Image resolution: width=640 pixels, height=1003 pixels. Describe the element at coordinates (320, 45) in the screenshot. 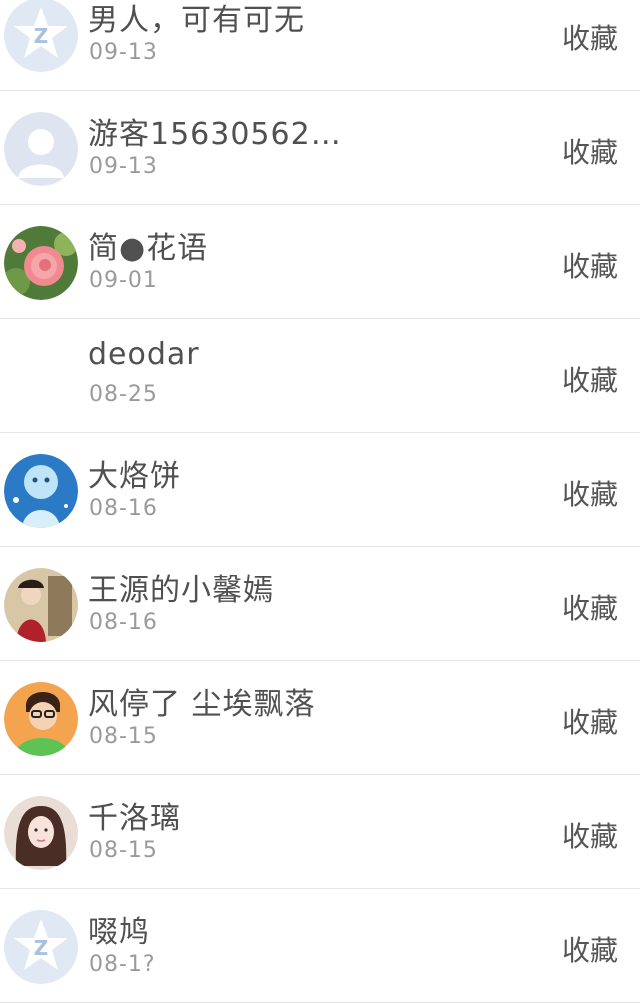

I see `list-item: Z 男人，可有可无 09-13 收藏` at that location.